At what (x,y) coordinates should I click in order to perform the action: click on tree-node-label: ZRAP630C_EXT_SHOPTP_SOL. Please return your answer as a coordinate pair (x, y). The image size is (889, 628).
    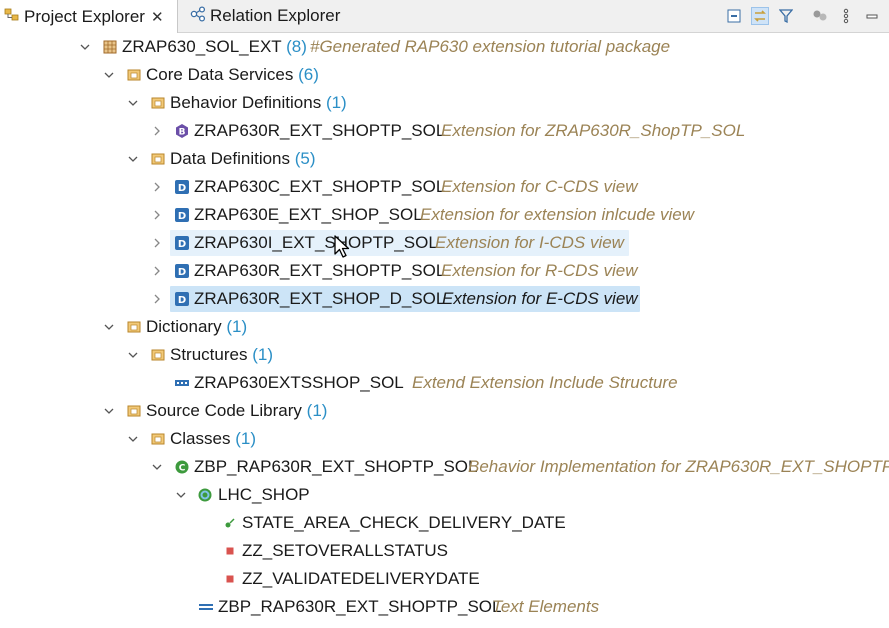
    Looking at the image, I should click on (320, 186).